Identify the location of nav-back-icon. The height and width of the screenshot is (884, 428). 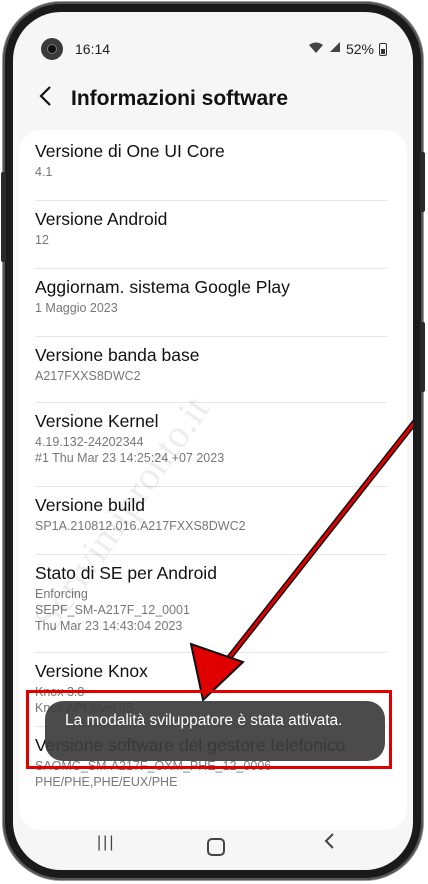
(329, 844).